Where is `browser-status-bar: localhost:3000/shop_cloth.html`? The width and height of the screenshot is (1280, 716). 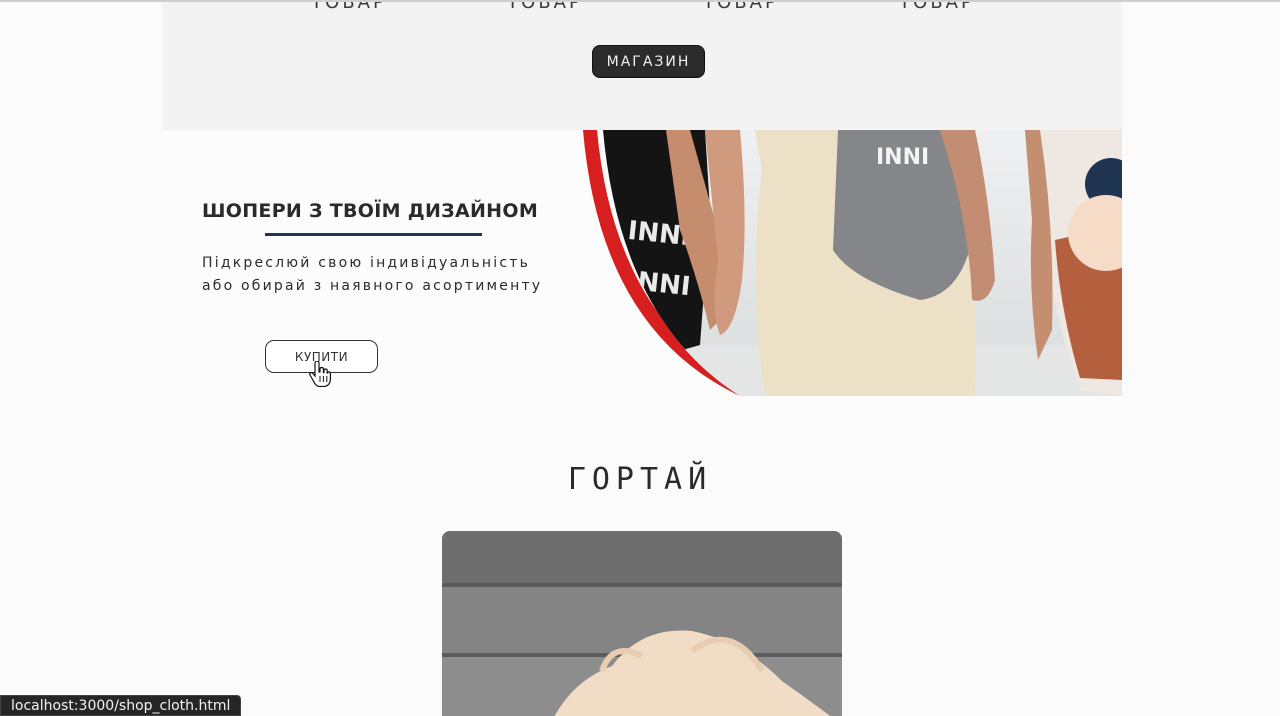
browser-status-bar: localhost:3000/shop_cloth.html is located at coordinates (121, 705).